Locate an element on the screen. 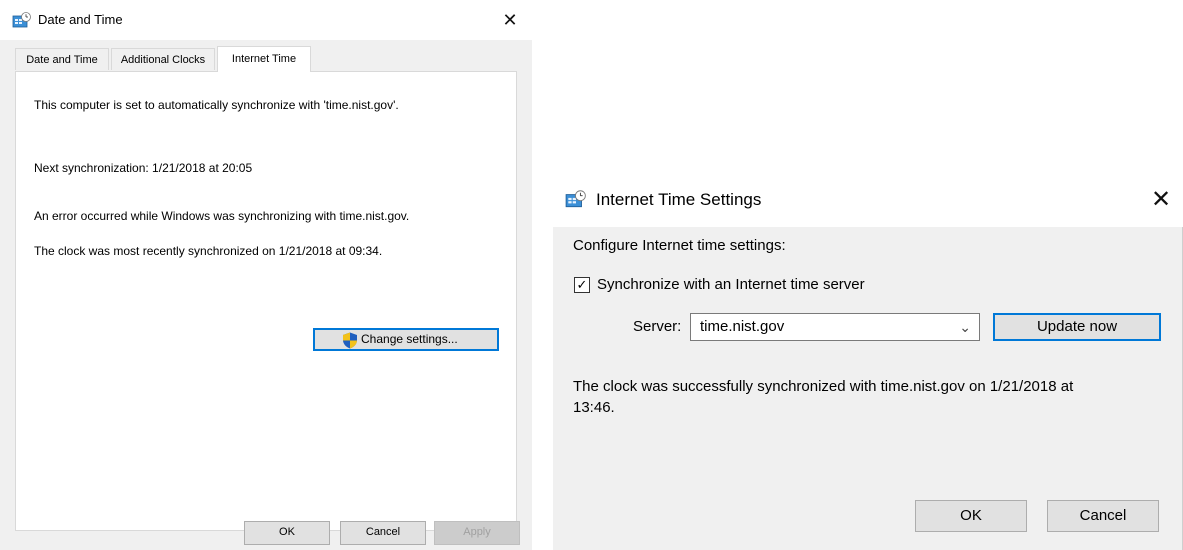 This screenshot has width=1183, height=550. tab-label: Internet Time is located at coordinates (264, 59).